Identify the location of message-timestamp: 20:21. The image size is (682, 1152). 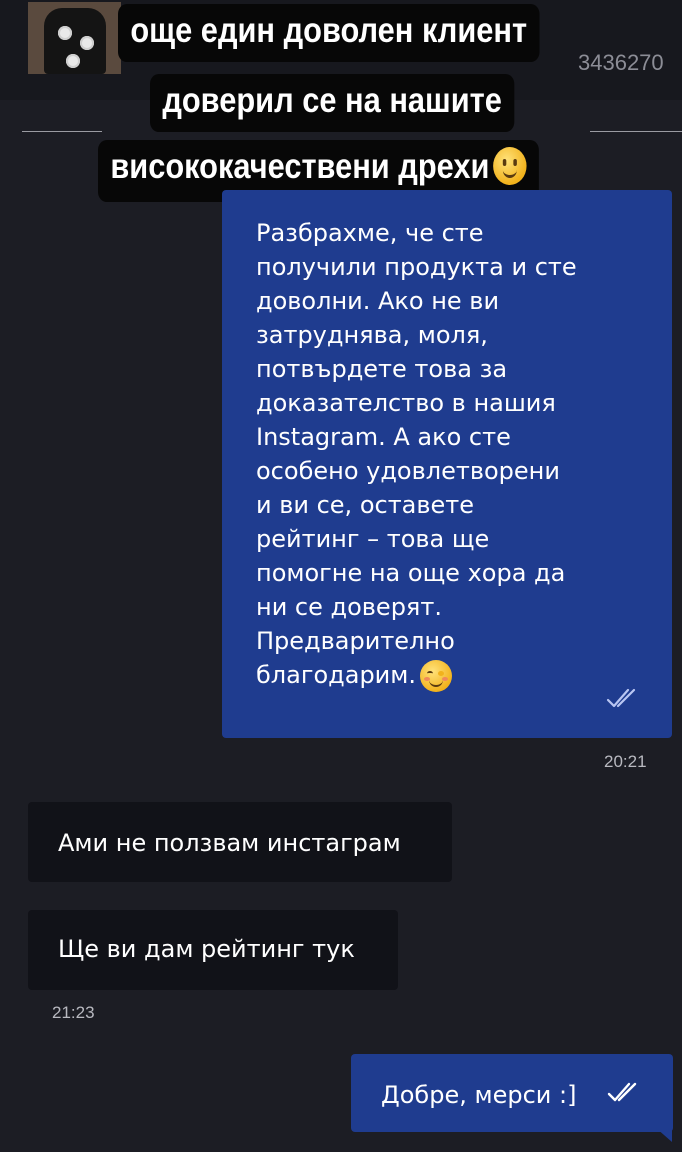
(625, 761).